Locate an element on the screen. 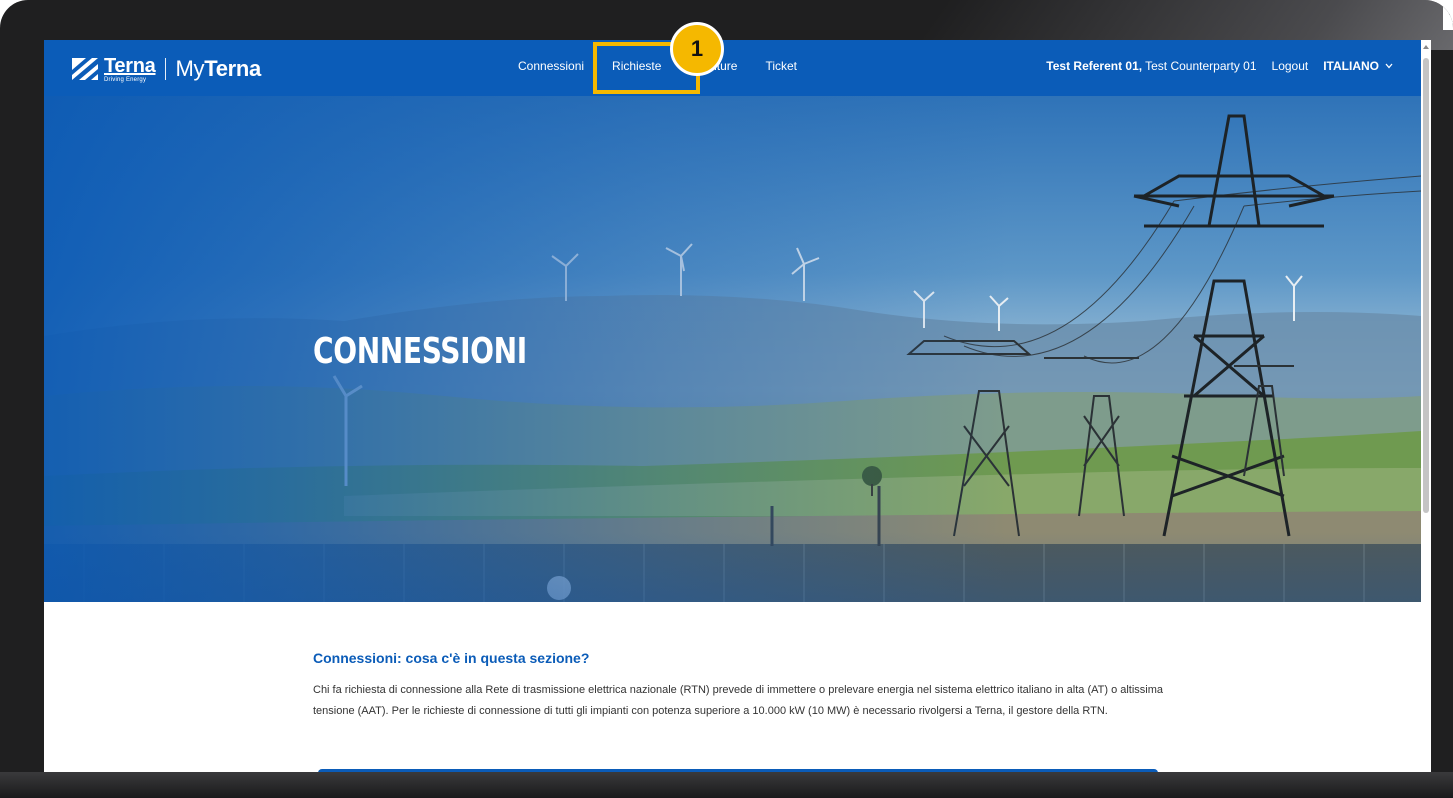  section-title: Connessioni: cosa c'è in questa sezione? is located at coordinates (451, 658).